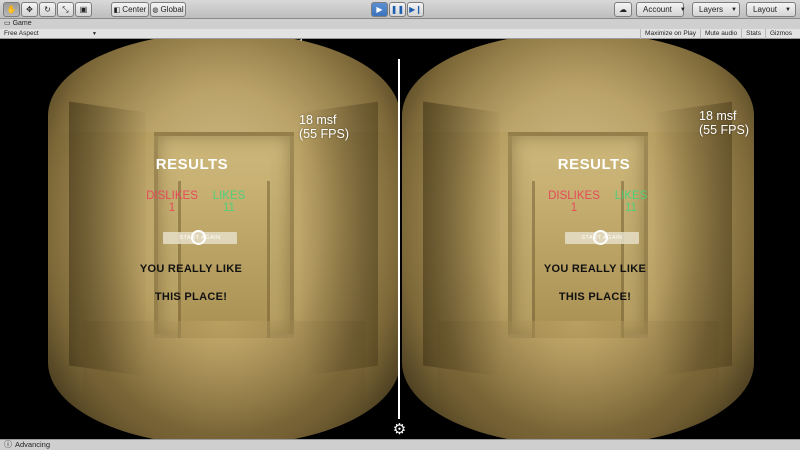 Image resolution: width=800 pixels, height=450 pixels. What do you see at coordinates (780, 34) in the screenshot?
I see `gizmos-dropdown: Gizmos` at bounding box center [780, 34].